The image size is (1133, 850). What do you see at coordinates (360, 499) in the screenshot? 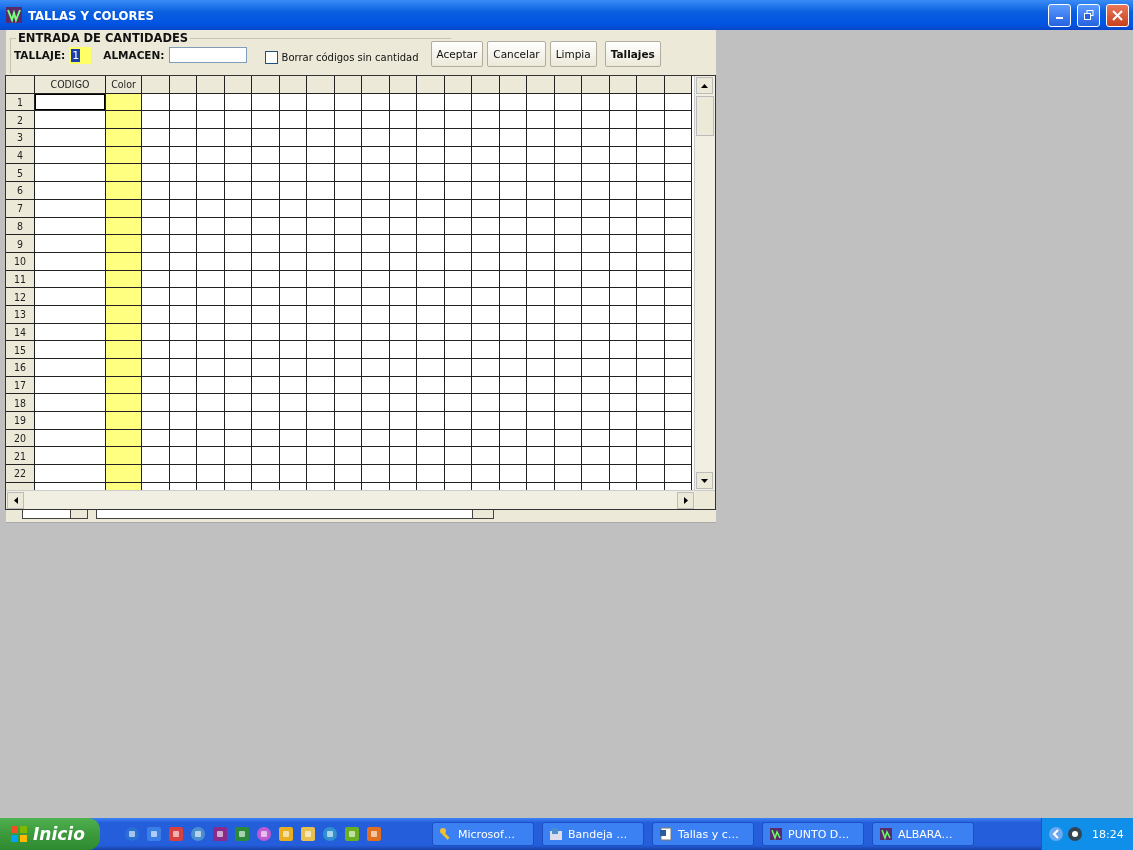
I see `horizontal-scrollbar` at bounding box center [360, 499].